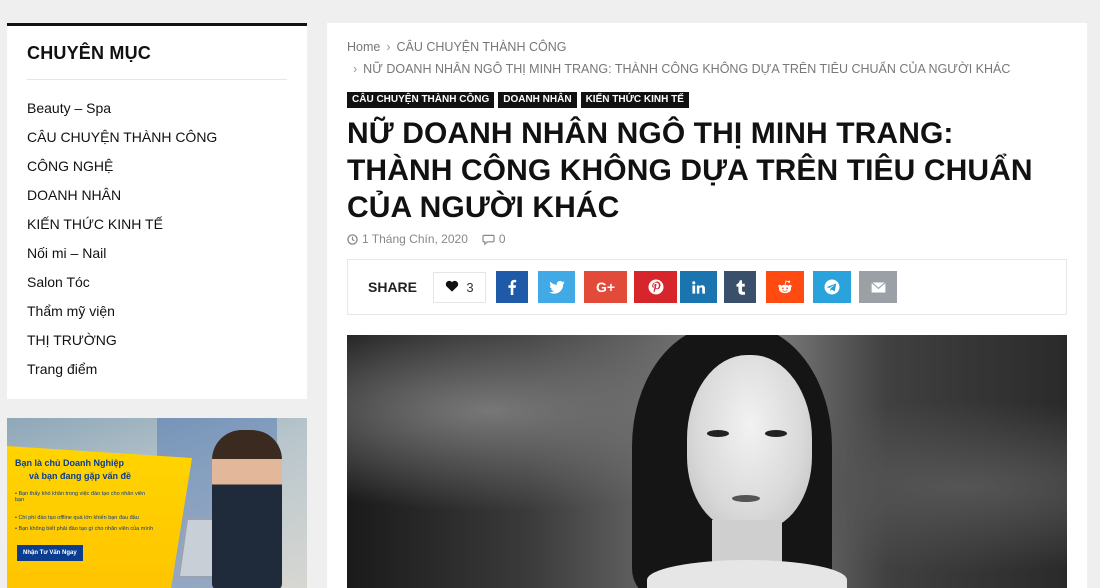  I want to click on linkedin-icon, so click(698, 287).